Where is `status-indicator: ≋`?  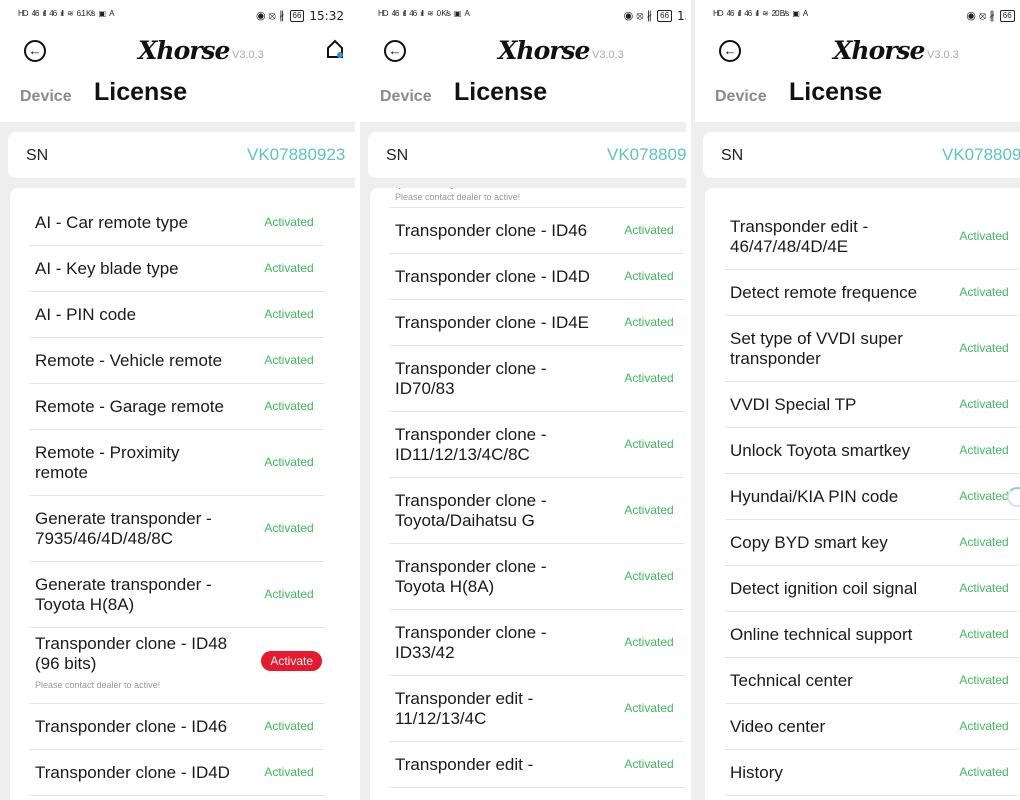
status-indicator: ≋ is located at coordinates (70, 13).